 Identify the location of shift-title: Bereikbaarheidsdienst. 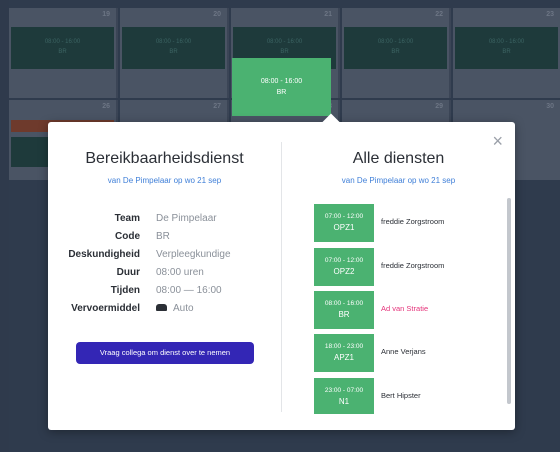
(164, 158).